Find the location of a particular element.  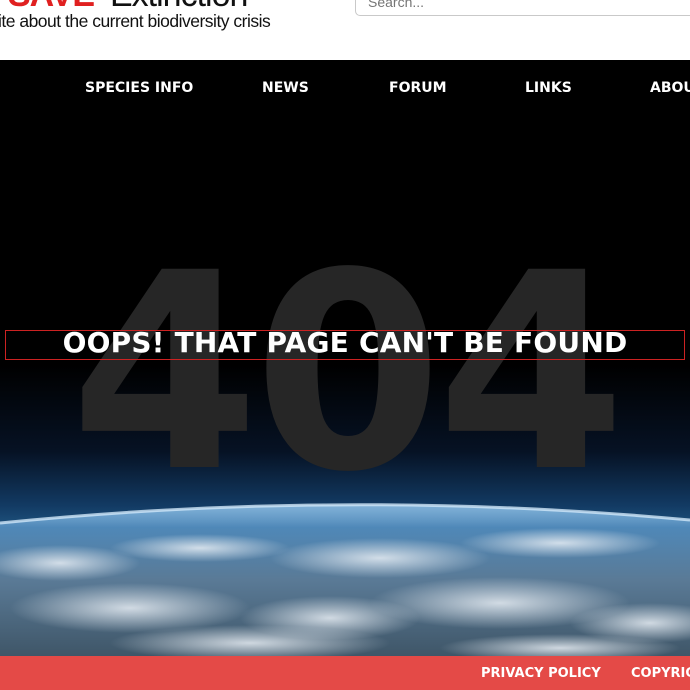

nav-item-about: ABOU is located at coordinates (670, 88).